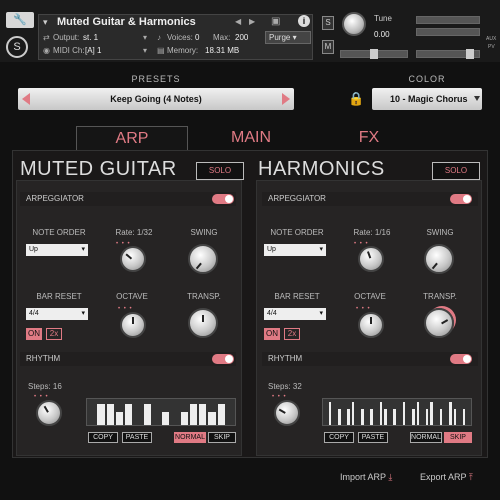 The image size is (500, 500). What do you see at coordinates (280, 37) in the screenshot?
I see `purge-label: Purge` at bounding box center [280, 37].